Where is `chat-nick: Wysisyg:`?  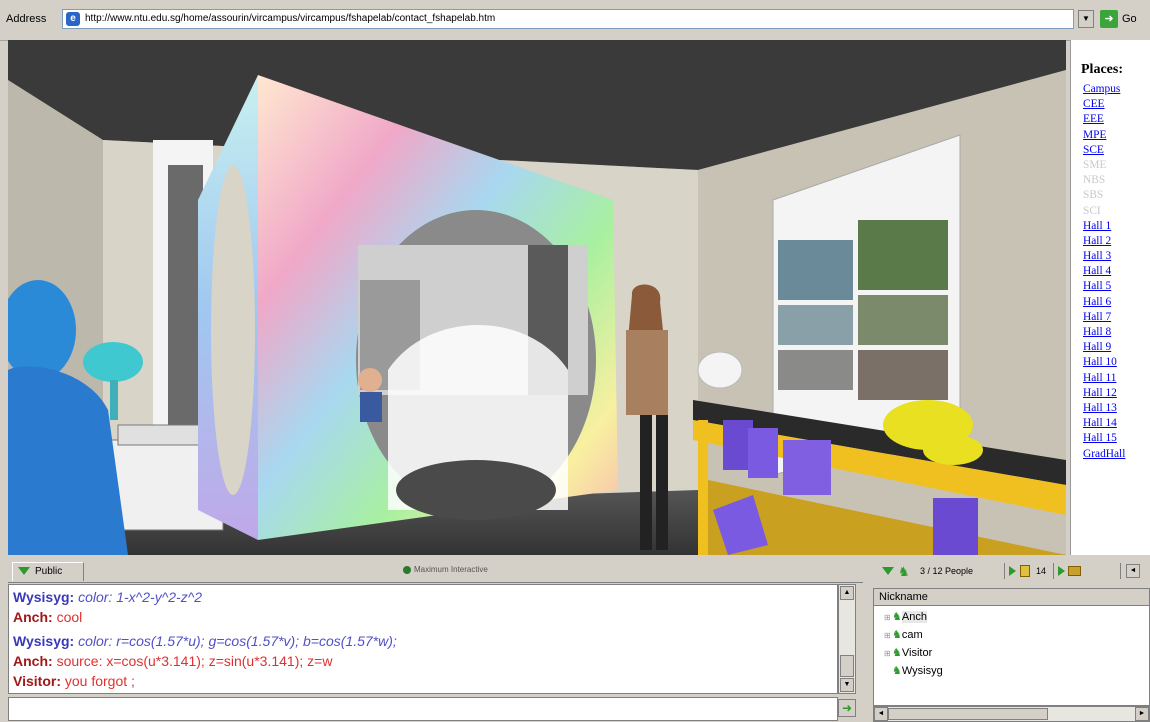 chat-nick: Wysisyg: is located at coordinates (44, 641).